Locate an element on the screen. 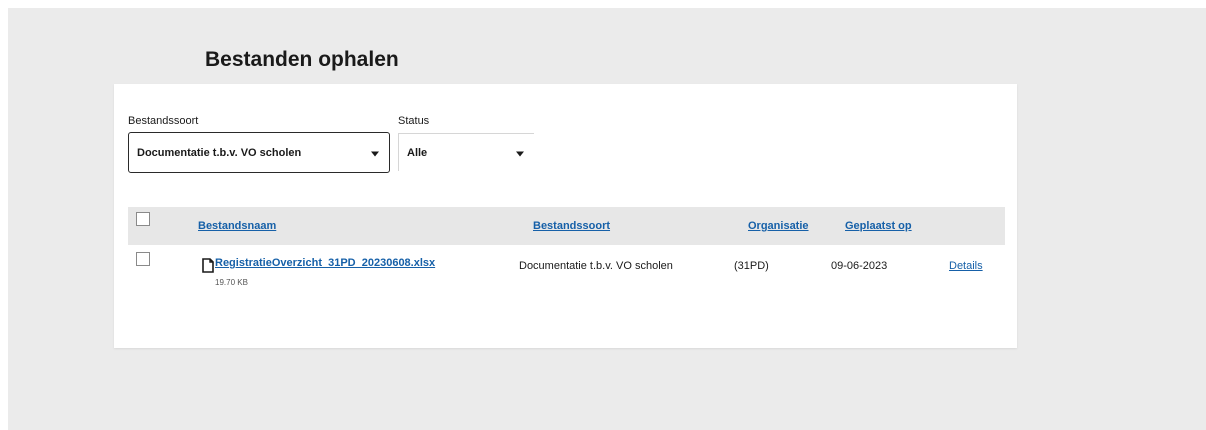 The width and height of the screenshot is (1206, 430). file-icon is located at coordinates (208, 265).